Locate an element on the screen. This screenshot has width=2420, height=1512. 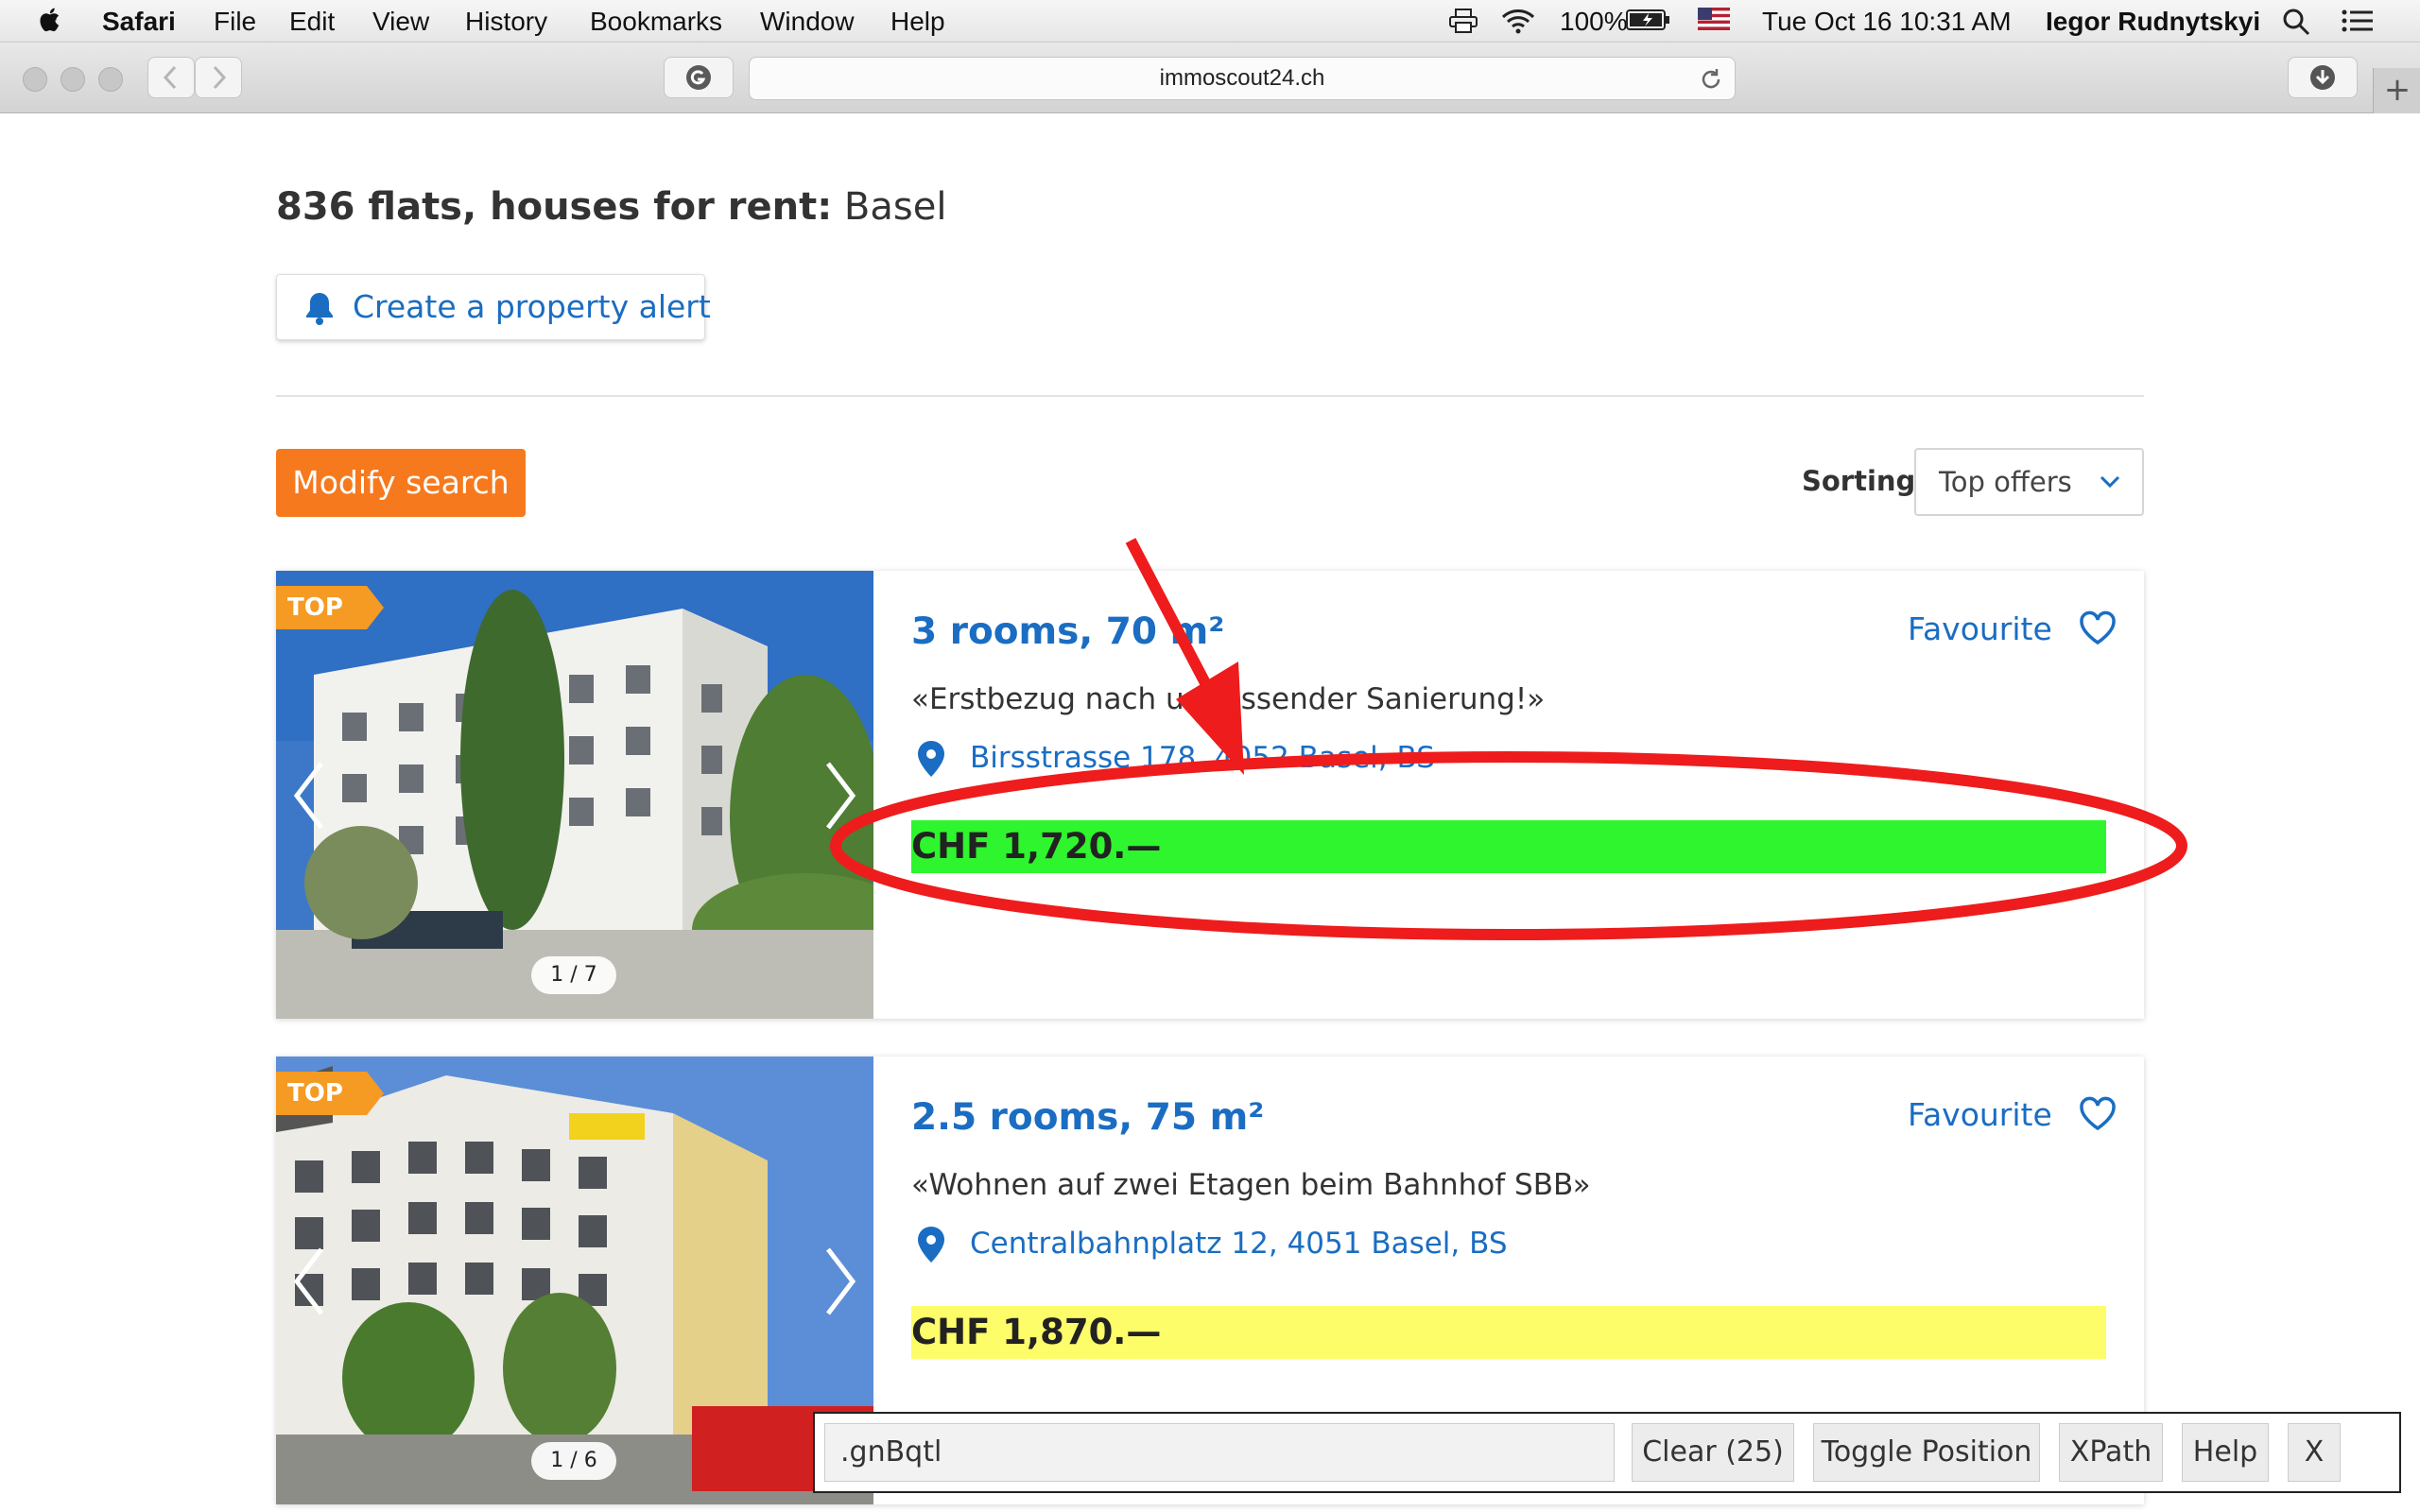
browser-toolbar: immoscout24.ch is located at coordinates (1210, 78).